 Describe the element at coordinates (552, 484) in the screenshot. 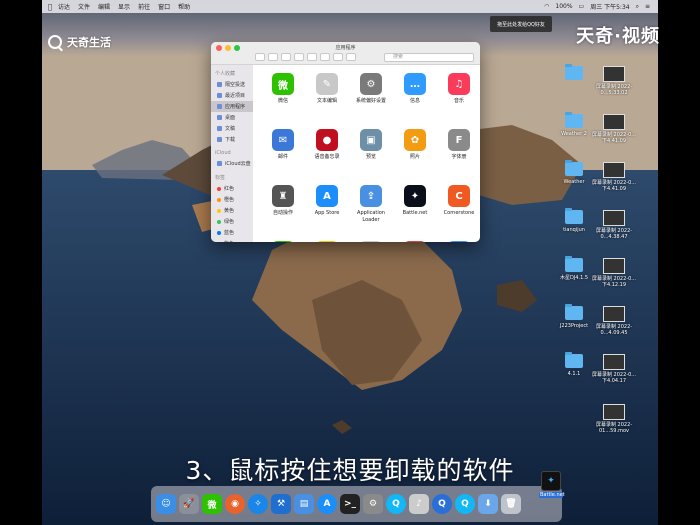

I see `dragged-app-icon: ✦ Battle.net` at that location.